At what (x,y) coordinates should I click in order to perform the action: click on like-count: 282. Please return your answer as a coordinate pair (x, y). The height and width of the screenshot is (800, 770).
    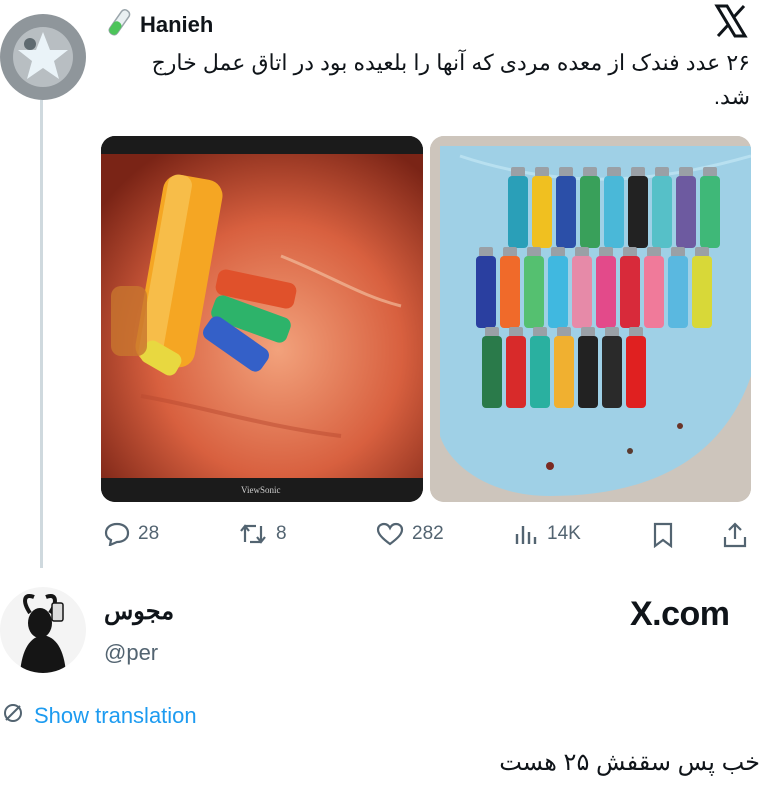
    Looking at the image, I should click on (428, 533).